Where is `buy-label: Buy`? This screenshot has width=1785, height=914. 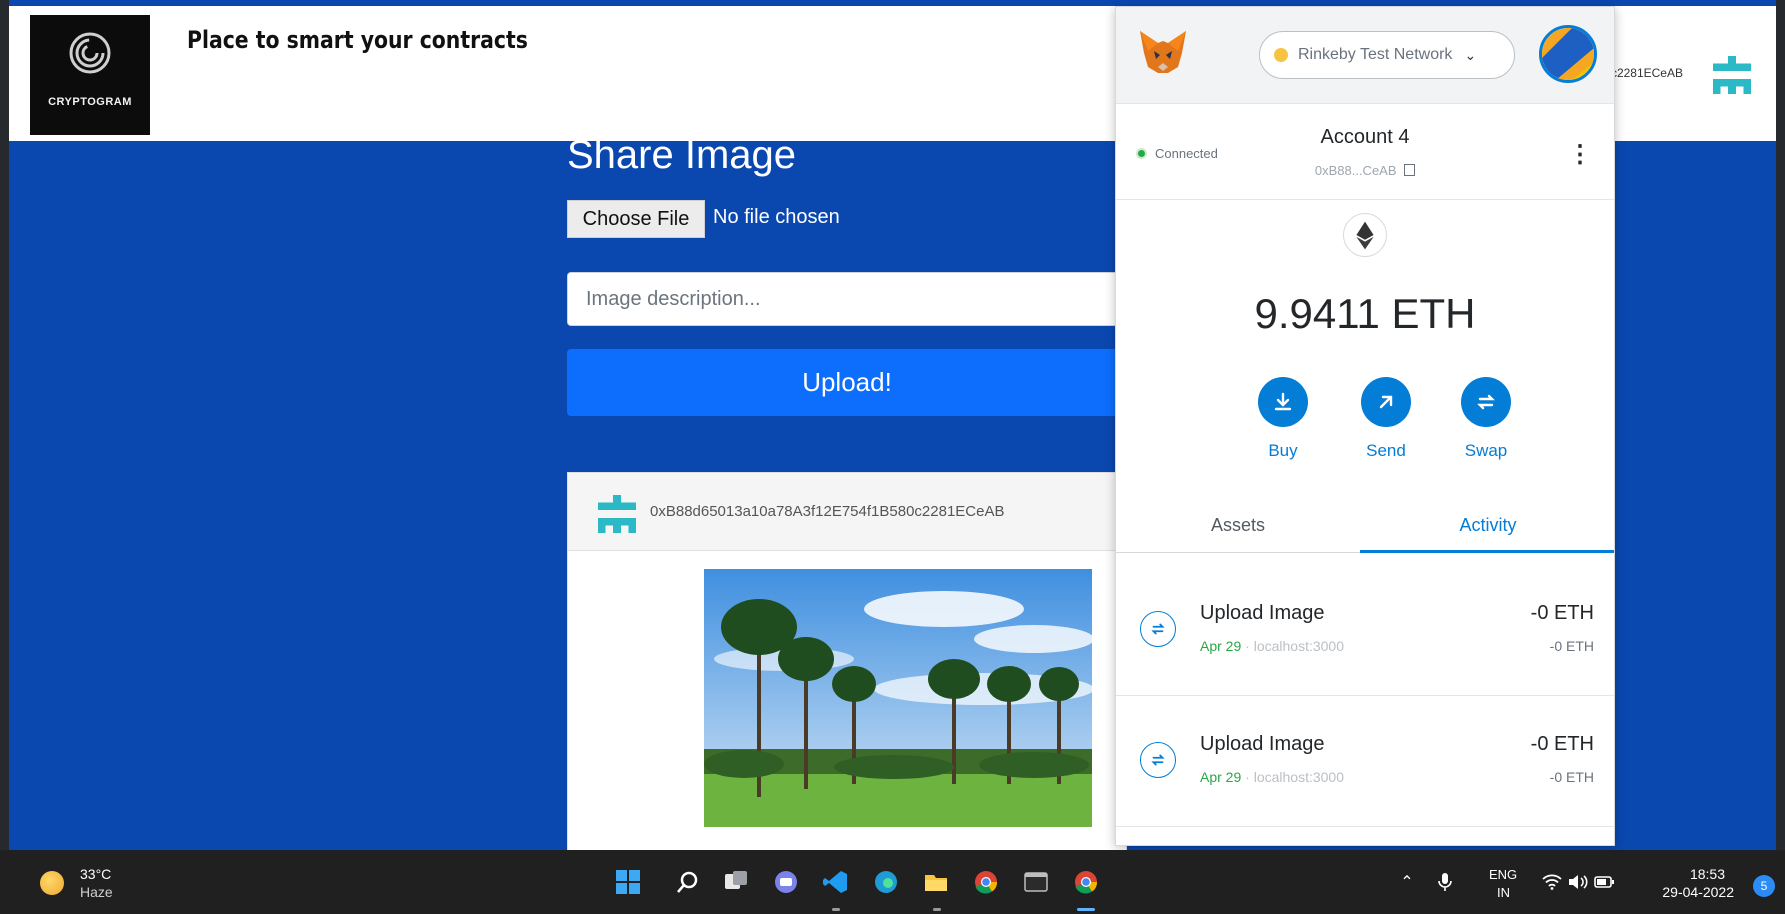 buy-label: Buy is located at coordinates (1283, 450).